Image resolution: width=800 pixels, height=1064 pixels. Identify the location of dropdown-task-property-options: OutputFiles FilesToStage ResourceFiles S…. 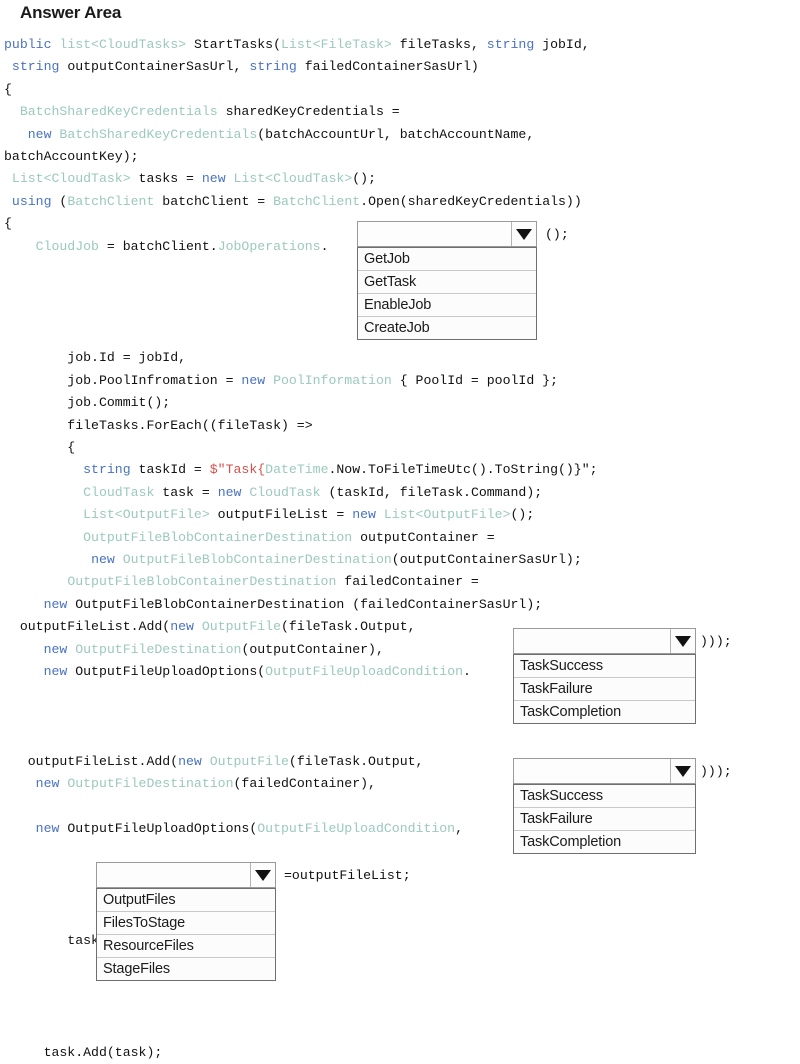
(186, 934).